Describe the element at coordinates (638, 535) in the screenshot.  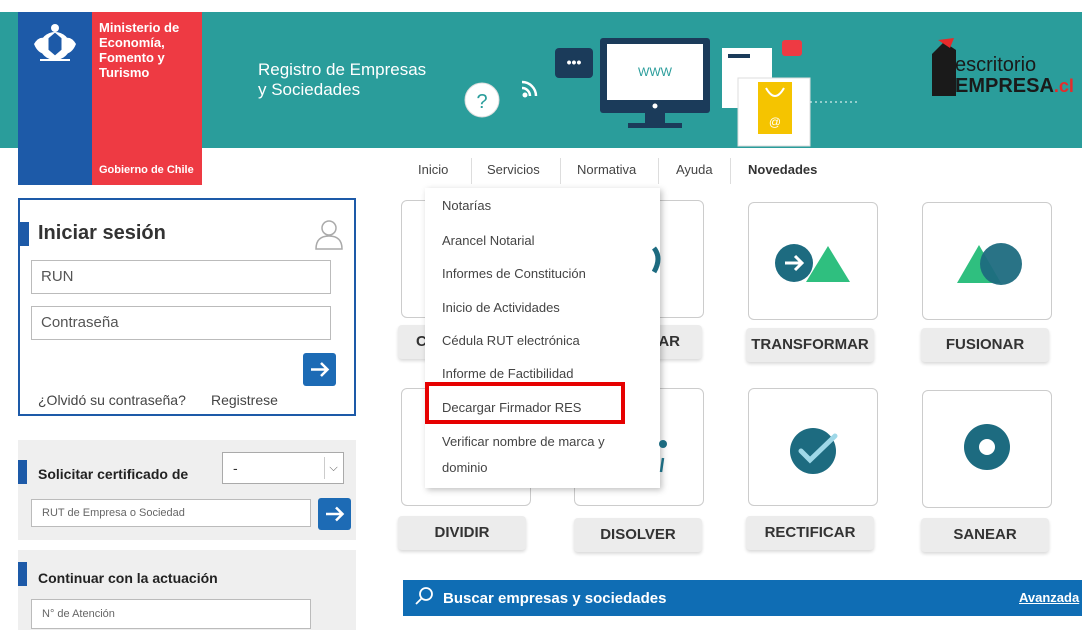
I see `disolver-label: DISOLVER` at that location.